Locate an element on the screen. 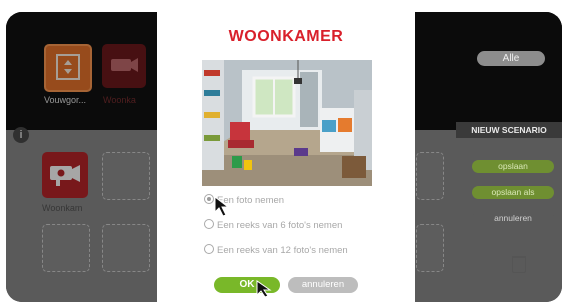  option-six-photos: Een reeks van 6 foto's nemen is located at coordinates (273, 225).